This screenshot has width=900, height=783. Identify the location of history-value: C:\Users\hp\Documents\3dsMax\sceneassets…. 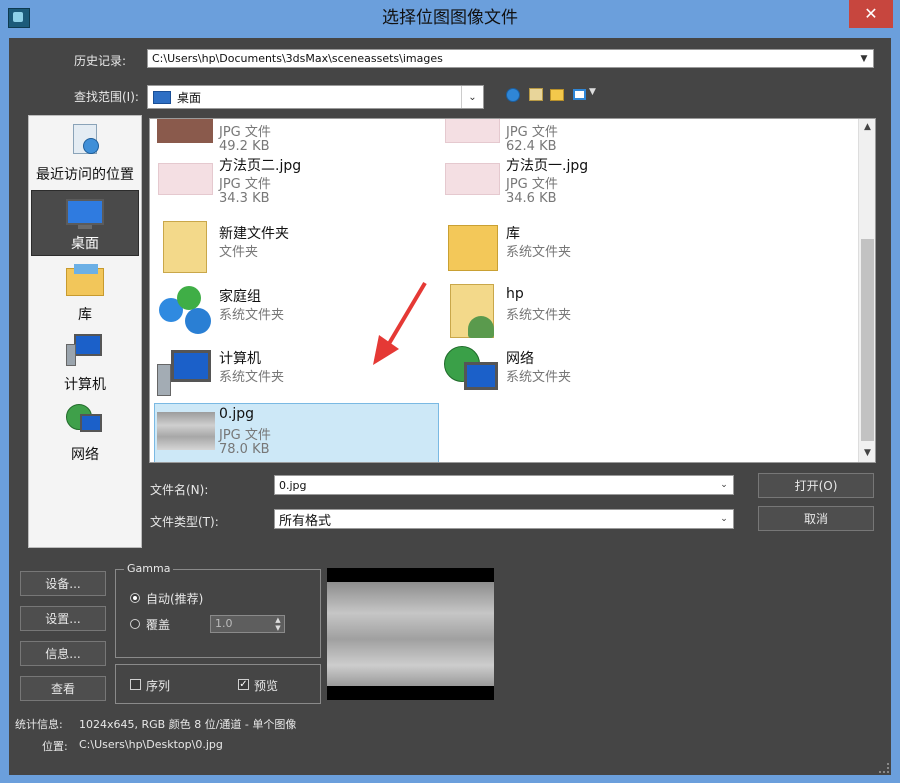
(297, 58).